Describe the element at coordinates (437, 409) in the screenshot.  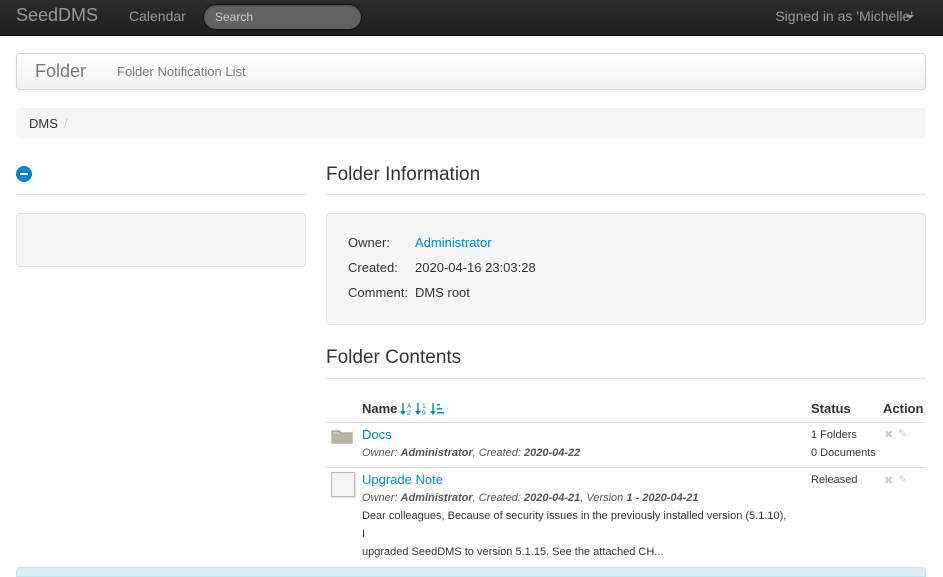
I see `sort-size-icon` at that location.